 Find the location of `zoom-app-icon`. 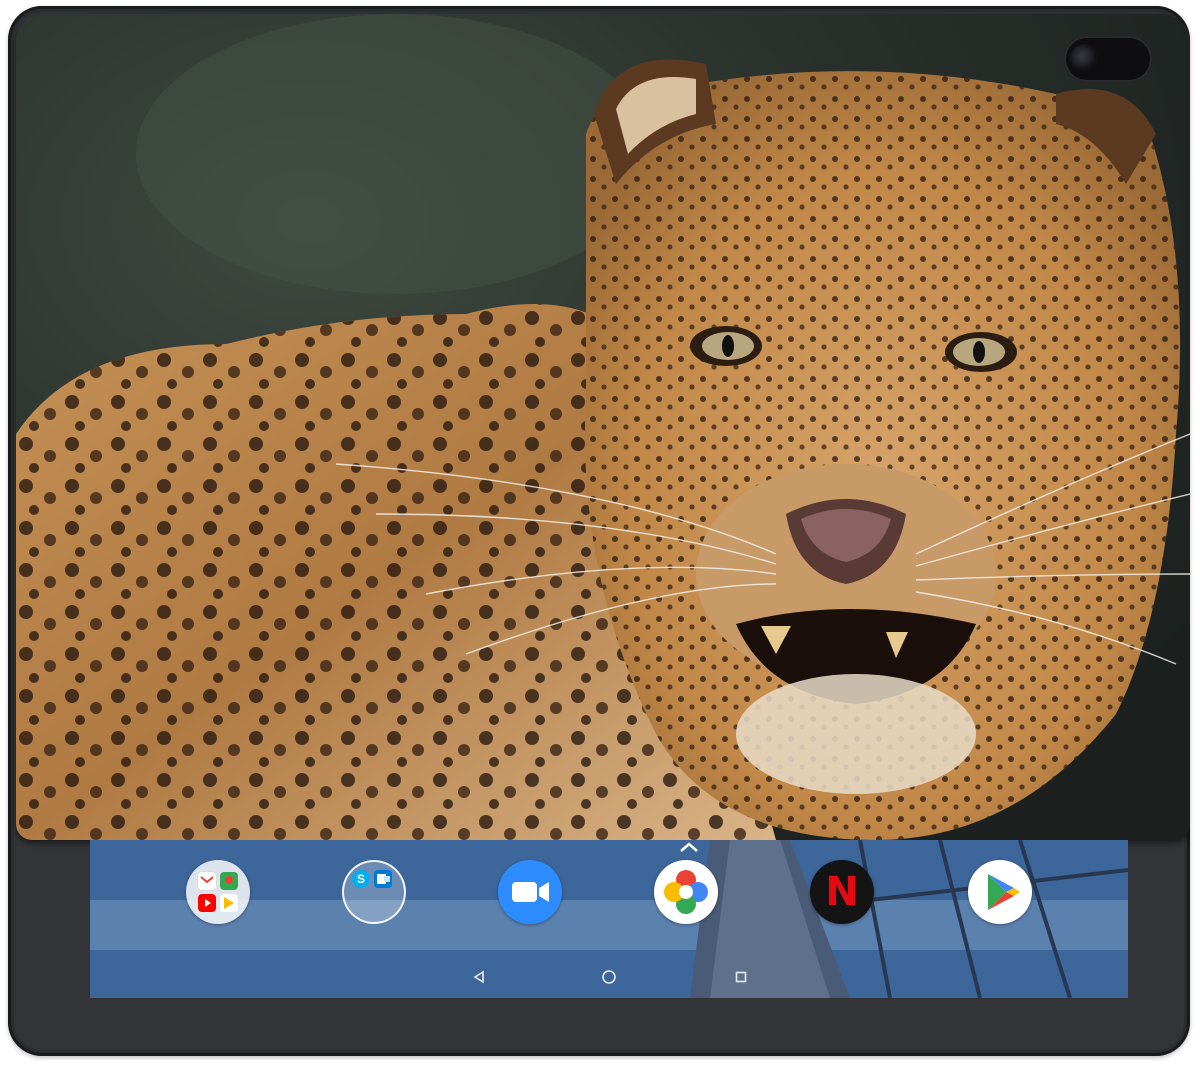

zoom-app-icon is located at coordinates (530, 892).